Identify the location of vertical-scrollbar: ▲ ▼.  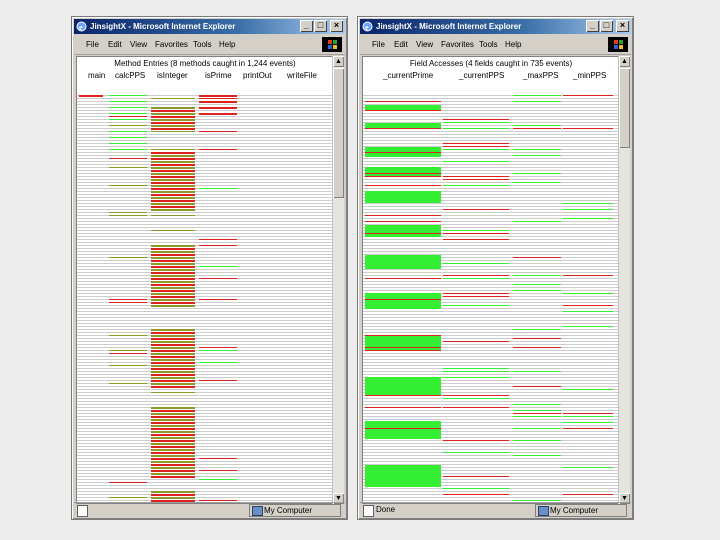
(624, 280).